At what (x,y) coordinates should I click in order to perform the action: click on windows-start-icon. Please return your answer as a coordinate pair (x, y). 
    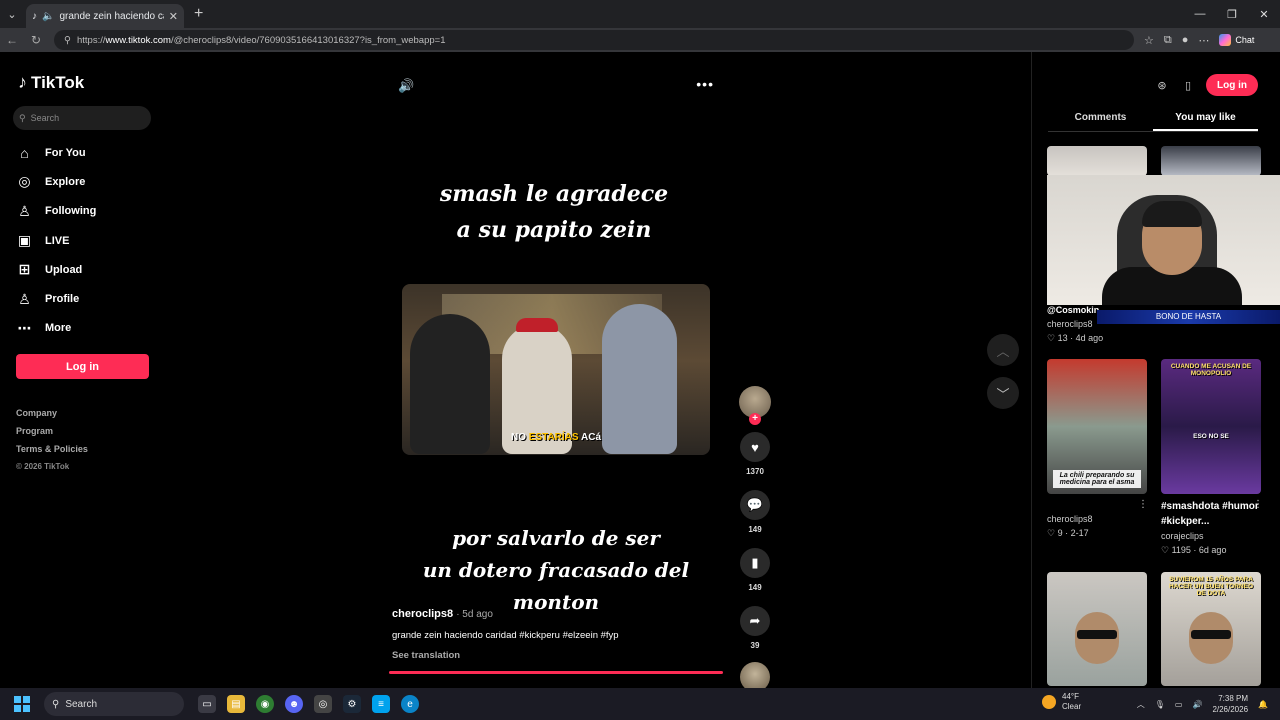
    Looking at the image, I should click on (22, 704).